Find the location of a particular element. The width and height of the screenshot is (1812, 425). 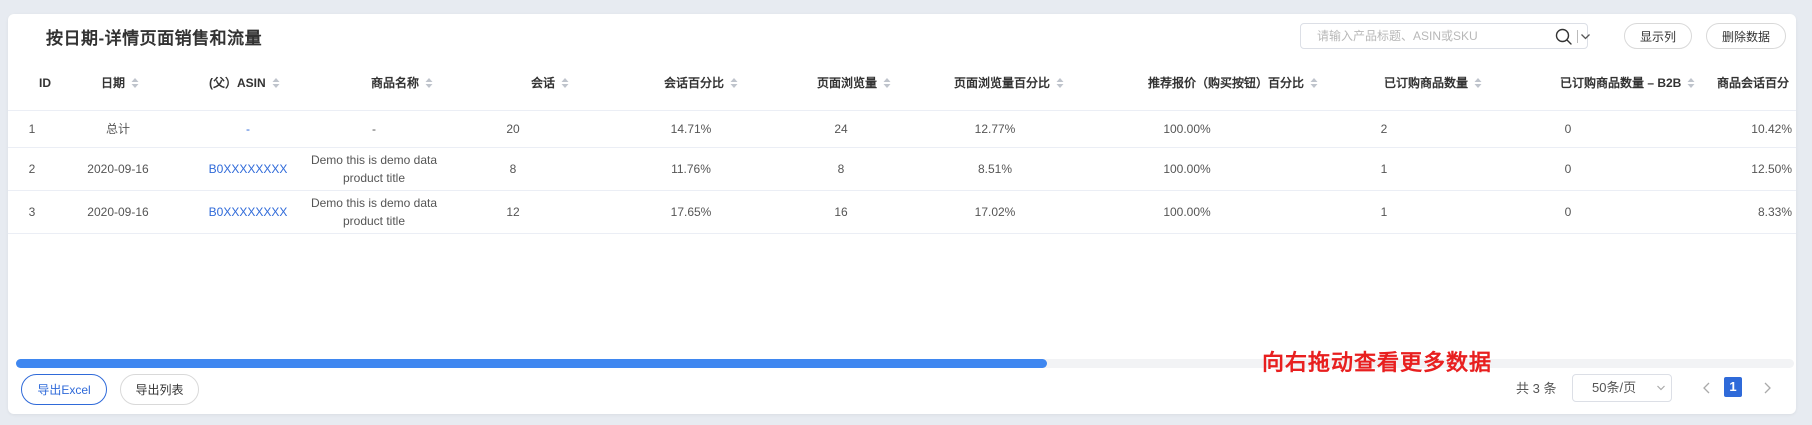

total-count: 共 3 条 is located at coordinates (1536, 388).